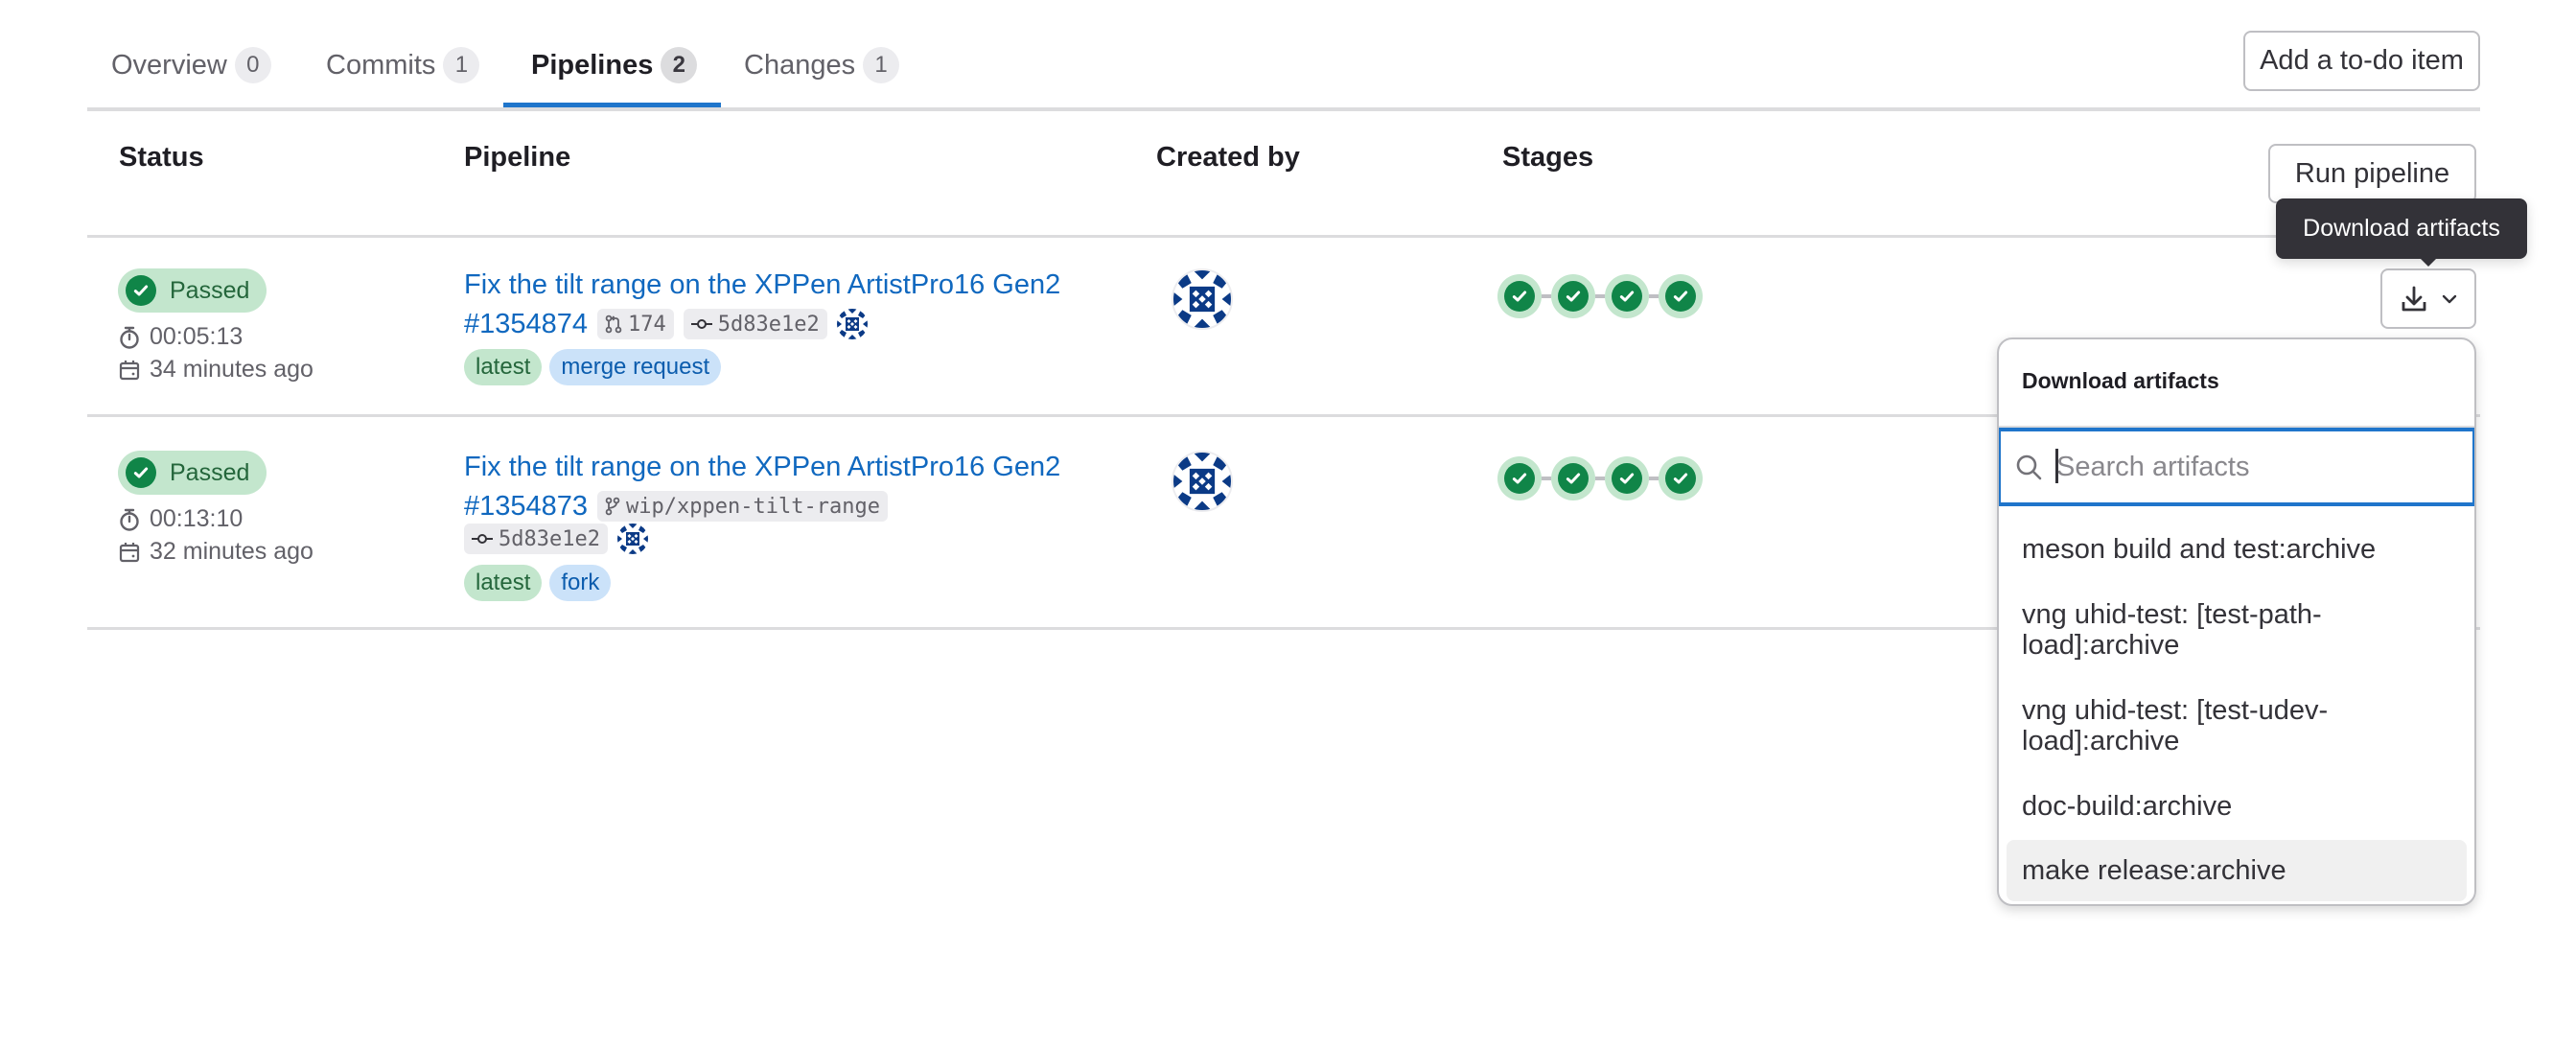 This screenshot has height=1047, width=2576. I want to click on artifact-item: vng uhid-test: [test-udev-load]:archive, so click(2189, 726).